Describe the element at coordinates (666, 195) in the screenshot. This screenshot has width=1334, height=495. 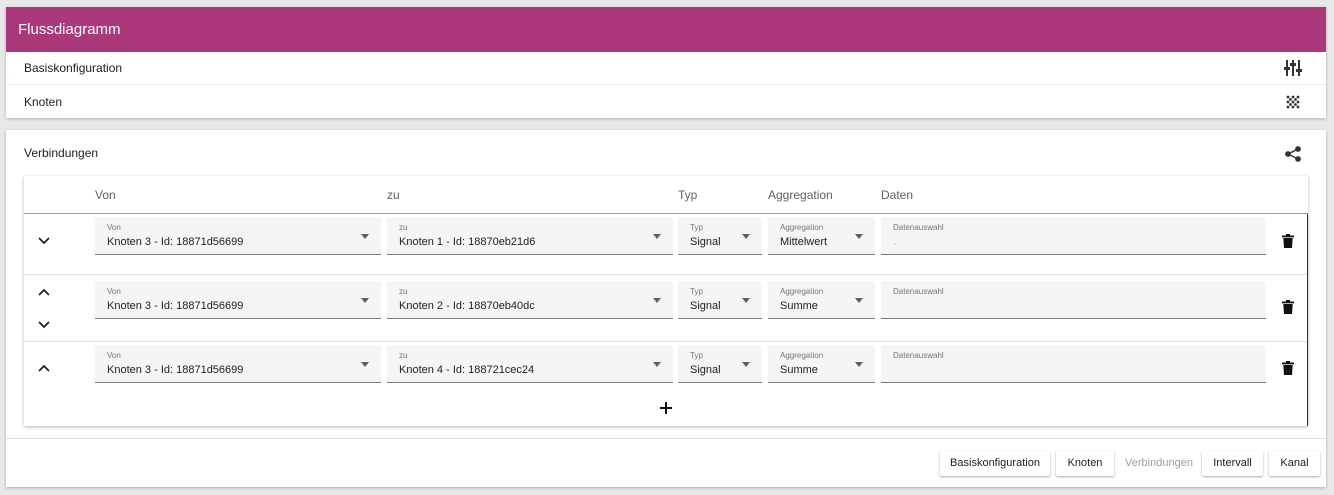
I see `table-header: Von zu Typ Aggregation Daten` at that location.